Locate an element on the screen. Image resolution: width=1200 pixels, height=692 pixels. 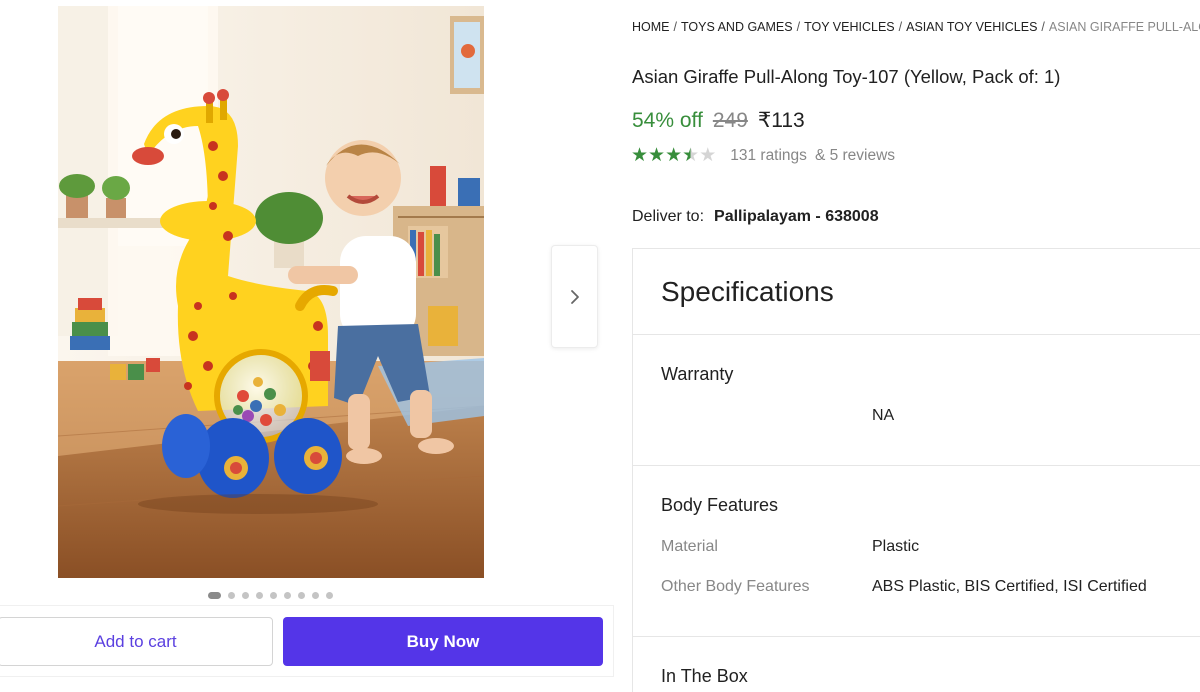
action-bar: Add to cart Buy Now is located at coordinates (307, 641).